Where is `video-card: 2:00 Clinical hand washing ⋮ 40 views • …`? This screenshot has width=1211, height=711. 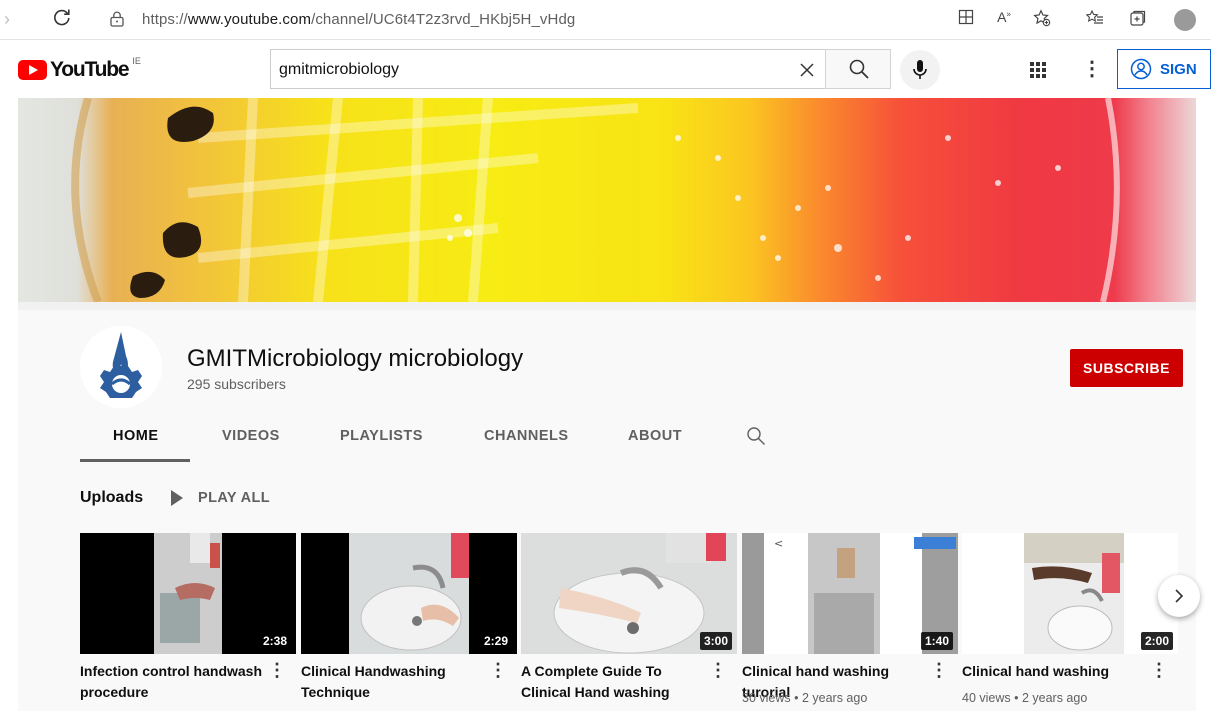 video-card: 2:00 Clinical hand washing ⋮ 40 views • … is located at coordinates (1070, 619).